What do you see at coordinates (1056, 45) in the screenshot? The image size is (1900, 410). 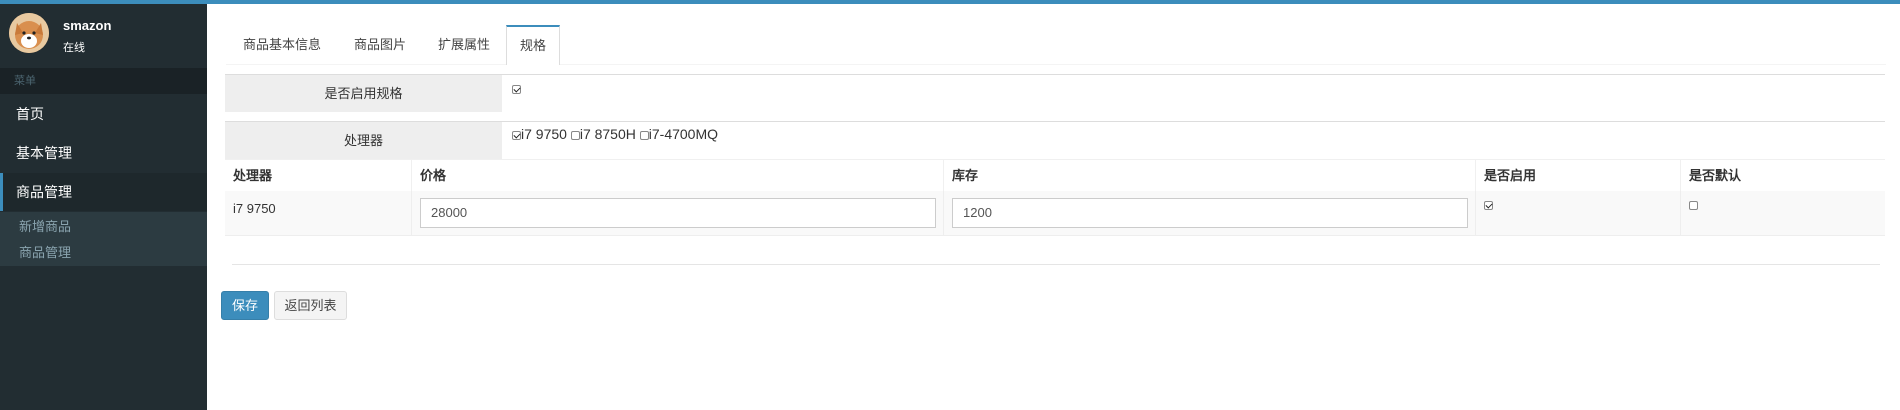 I see `tab-bar: 商品基本信息 商品图片 扩展属性 规格` at bounding box center [1056, 45].